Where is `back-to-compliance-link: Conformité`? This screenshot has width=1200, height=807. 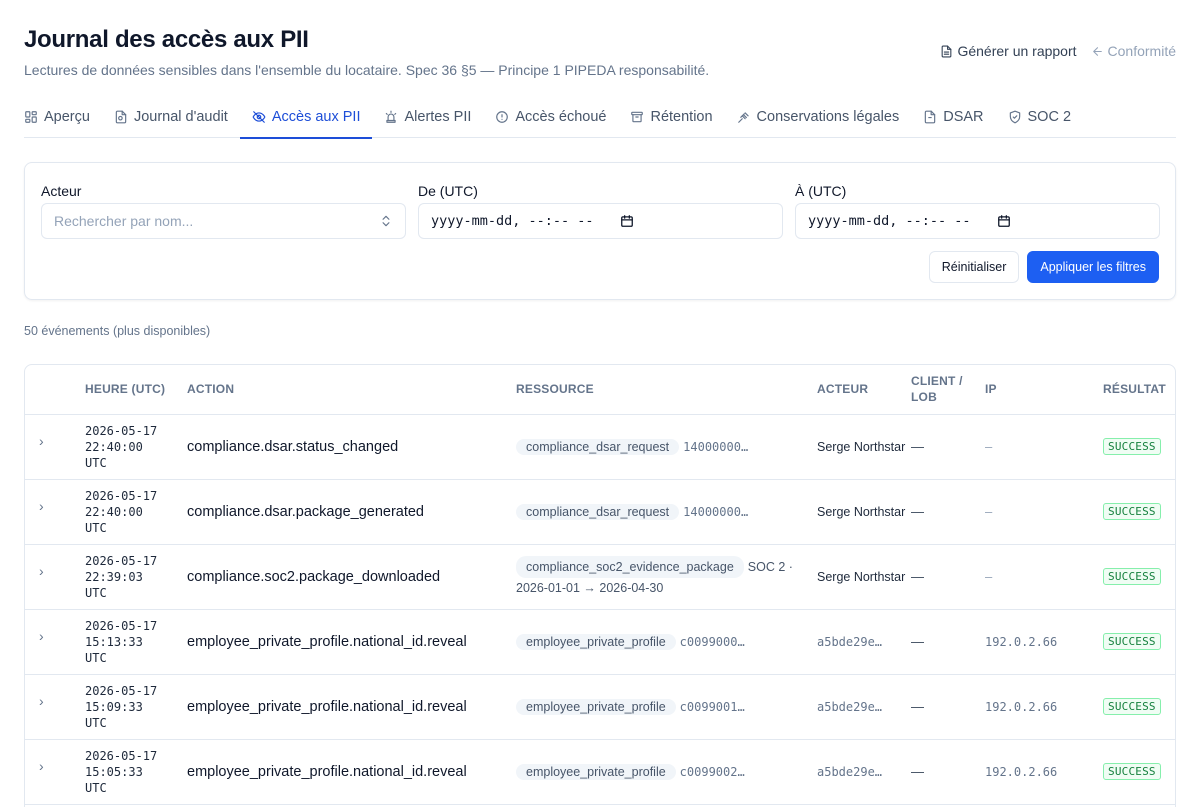 back-to-compliance-link: Conformité is located at coordinates (1133, 51).